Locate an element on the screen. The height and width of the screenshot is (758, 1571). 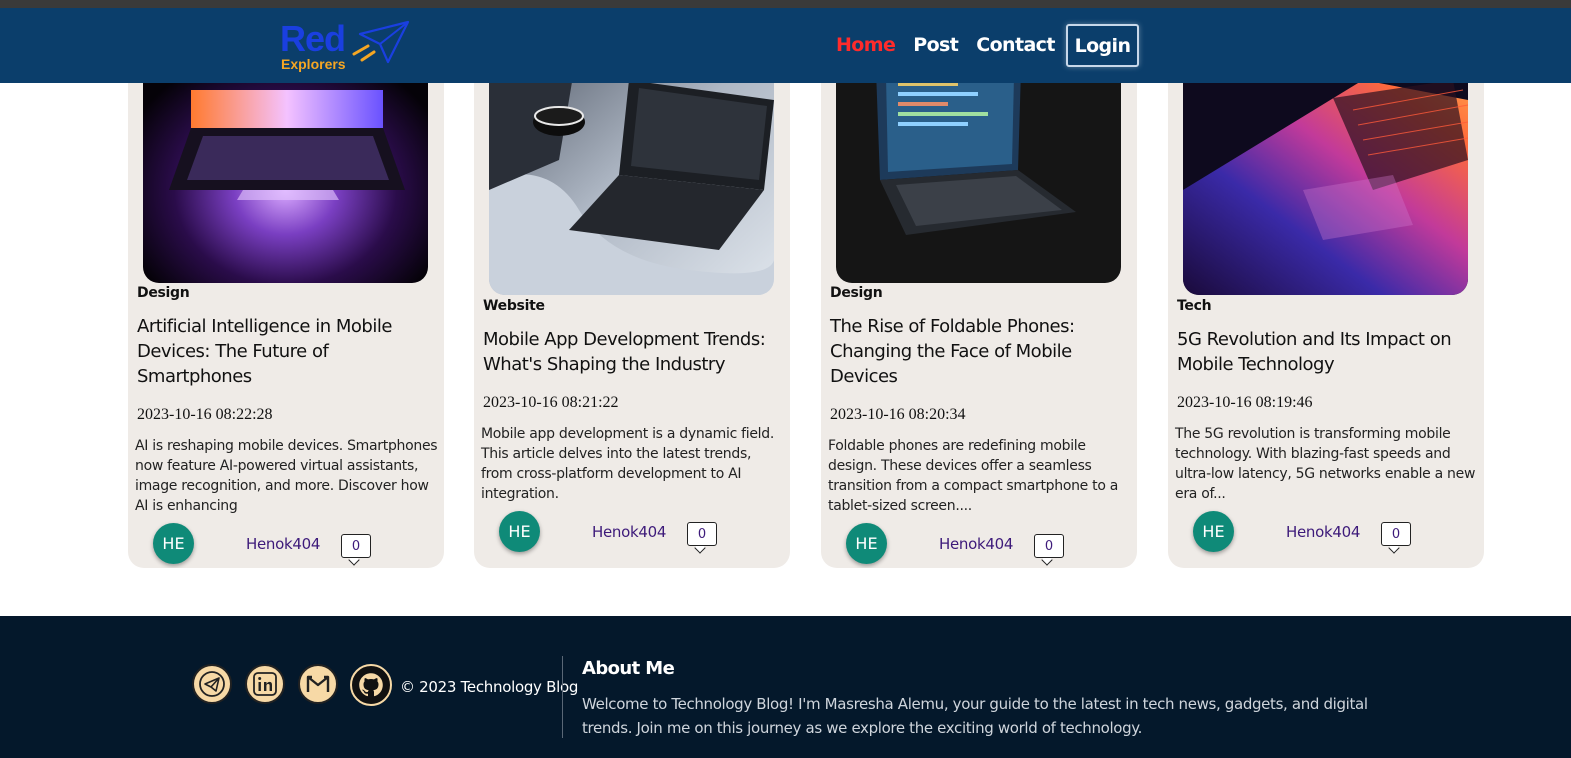
post-card: Website Mobile App Development Trends is located at coordinates (632, 304).